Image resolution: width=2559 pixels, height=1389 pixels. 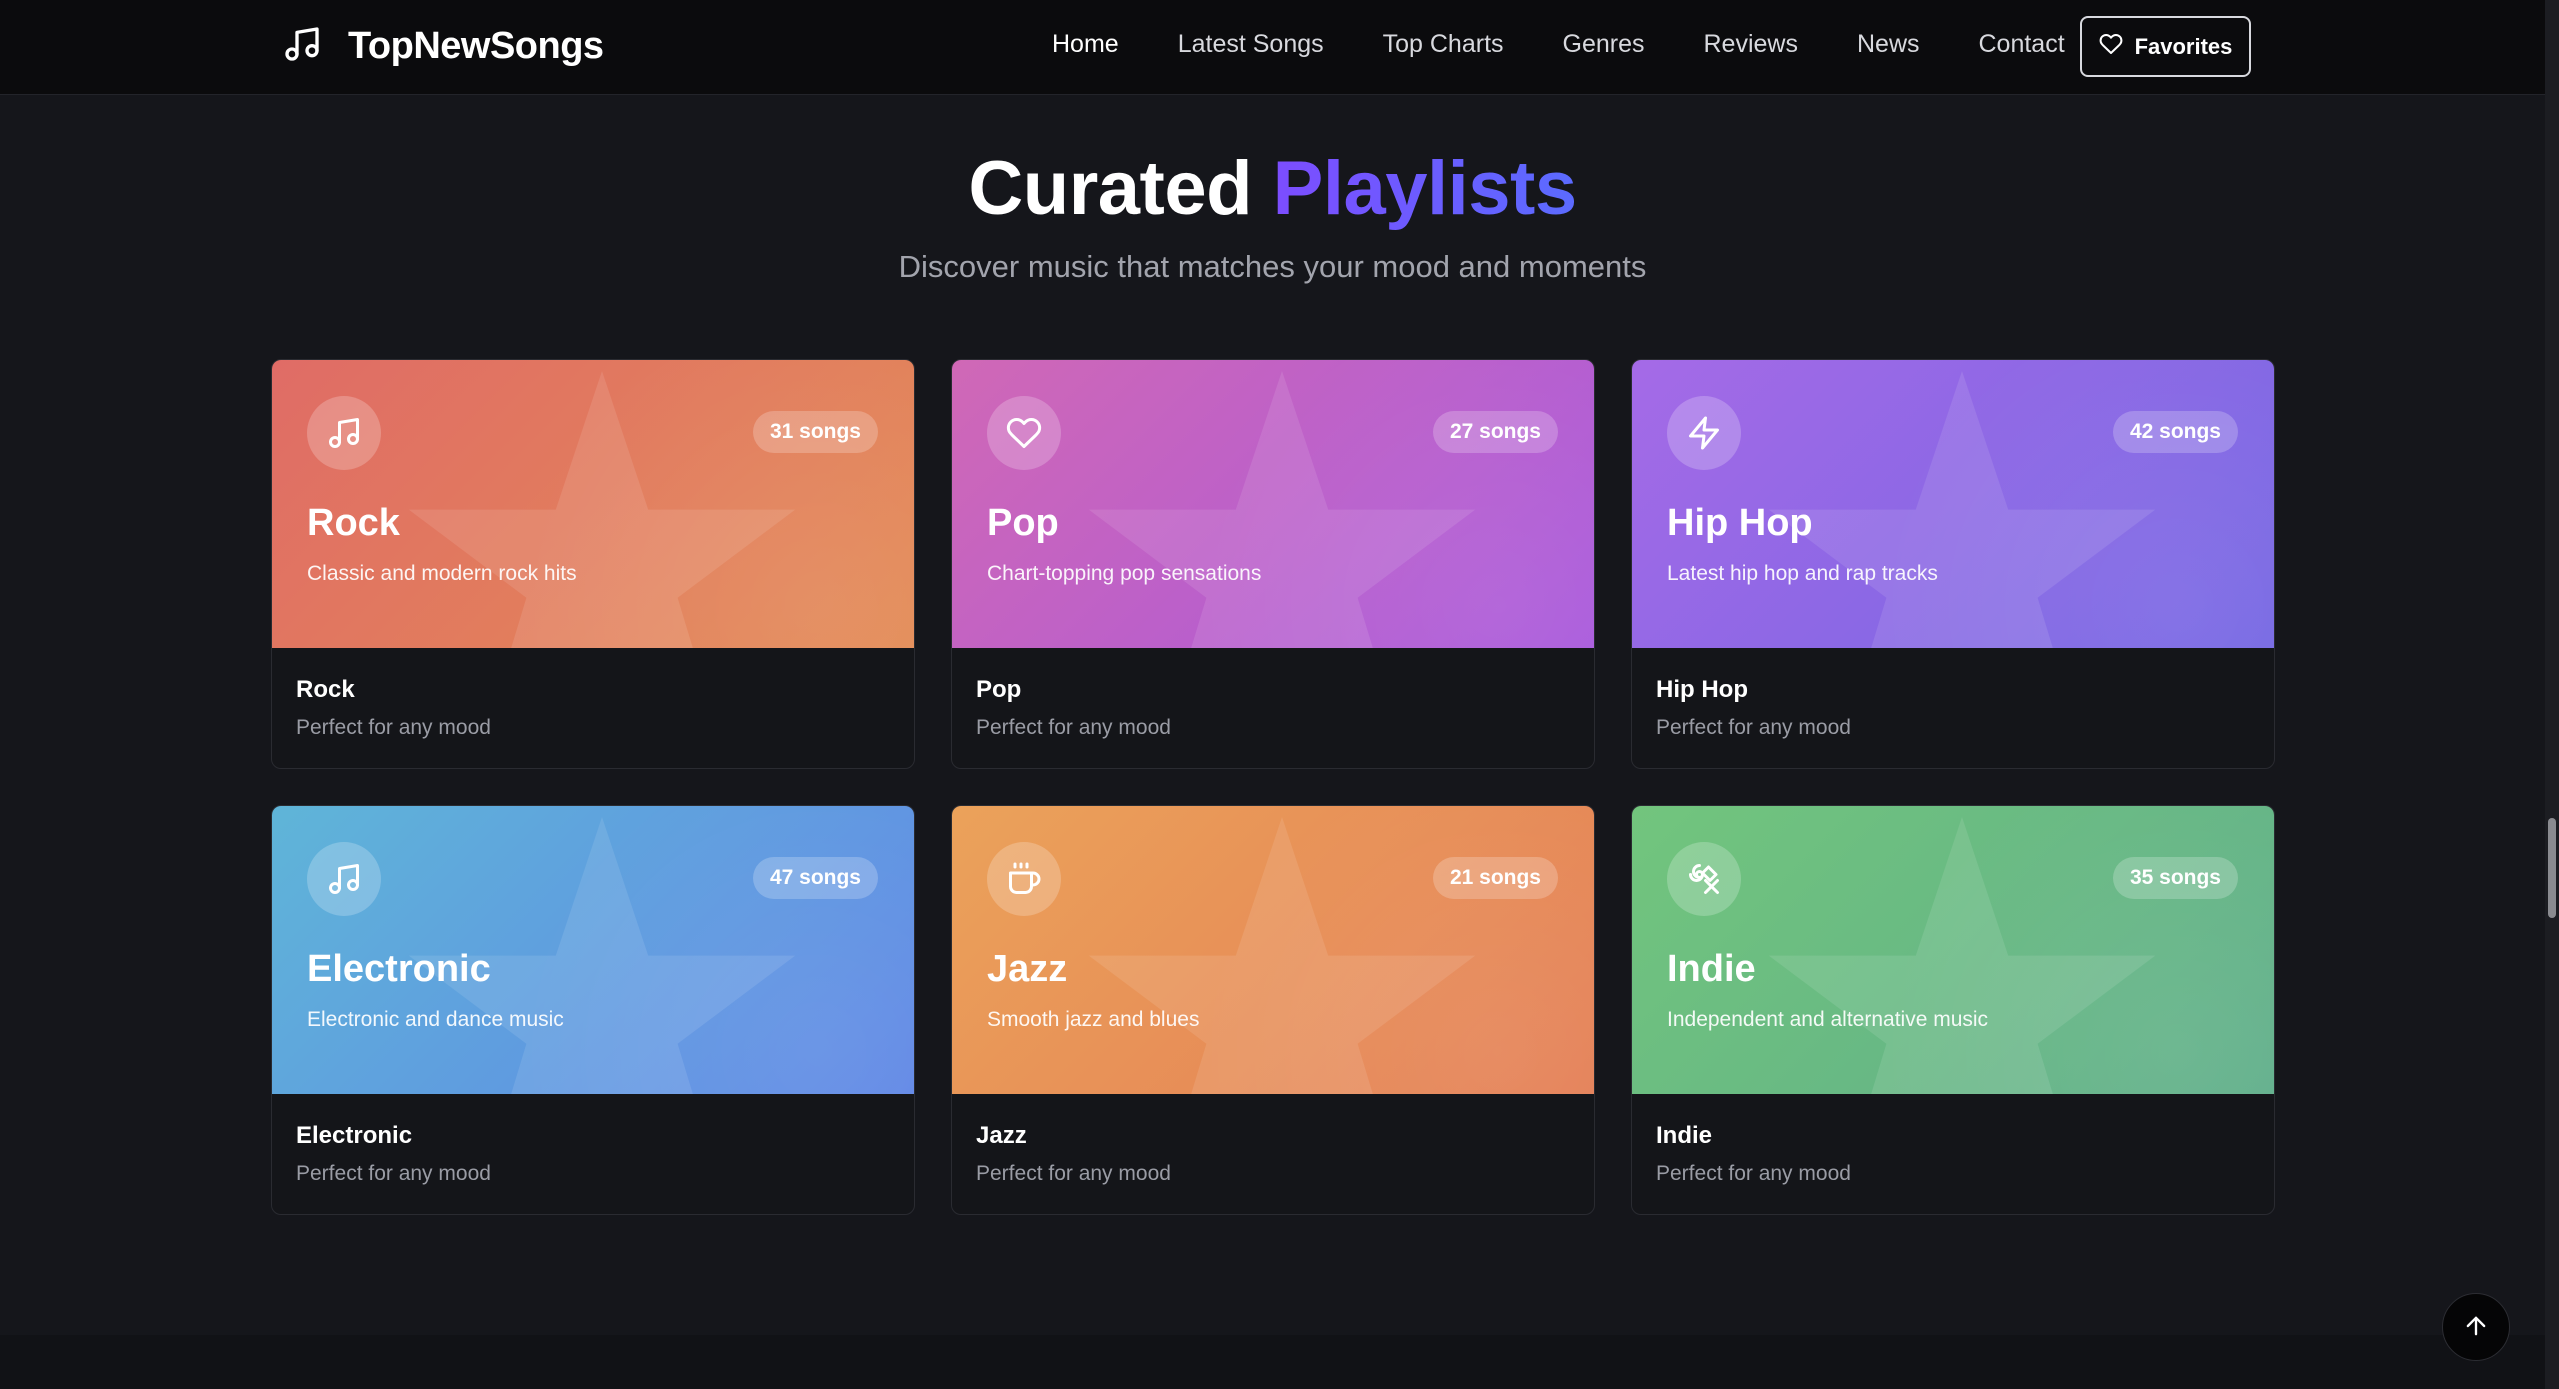 I want to click on arrow-up-icon, so click(x=2476, y=1327).